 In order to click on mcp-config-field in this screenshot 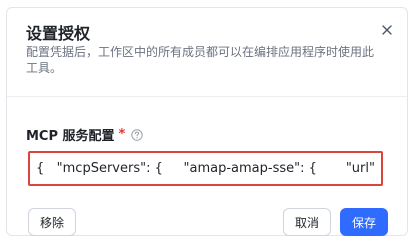, I will do `click(205, 168)`.